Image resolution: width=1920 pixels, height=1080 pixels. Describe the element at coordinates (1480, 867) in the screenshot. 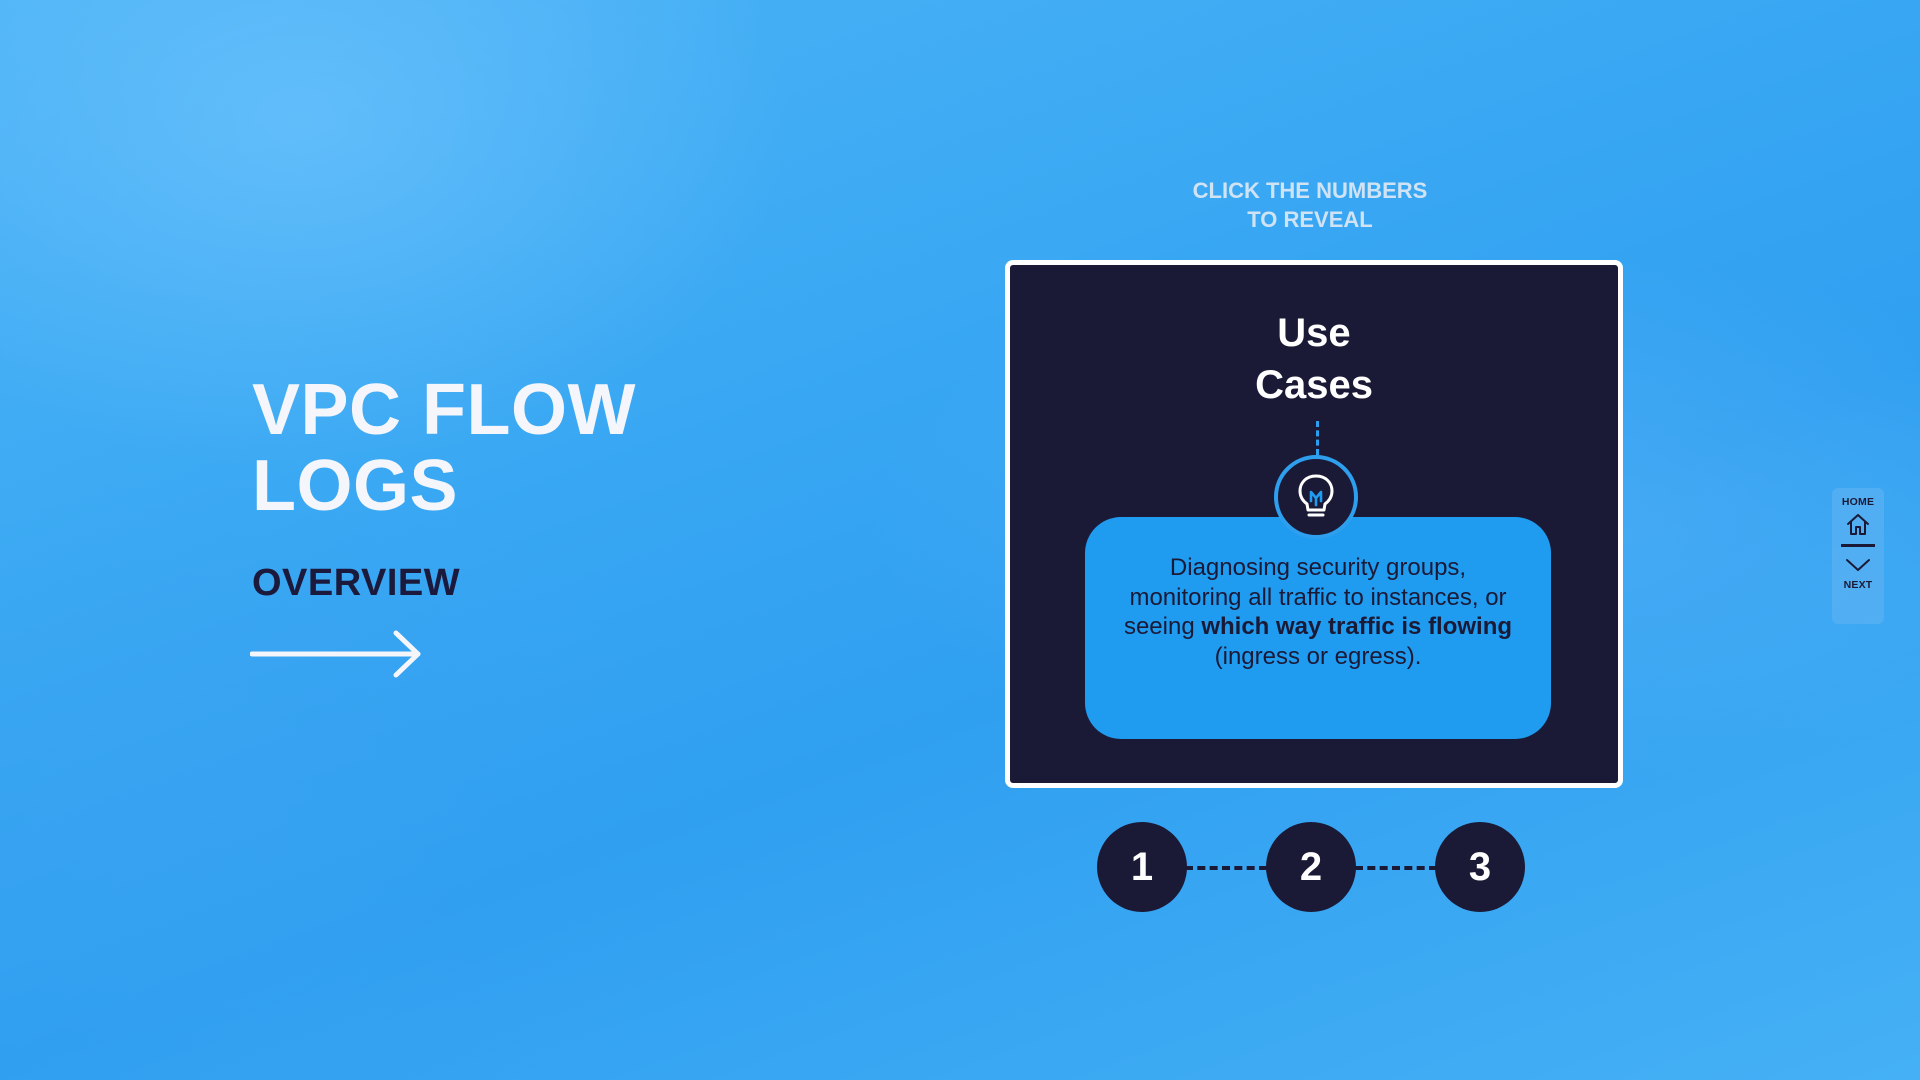

I see `step-3-button: 3` at that location.